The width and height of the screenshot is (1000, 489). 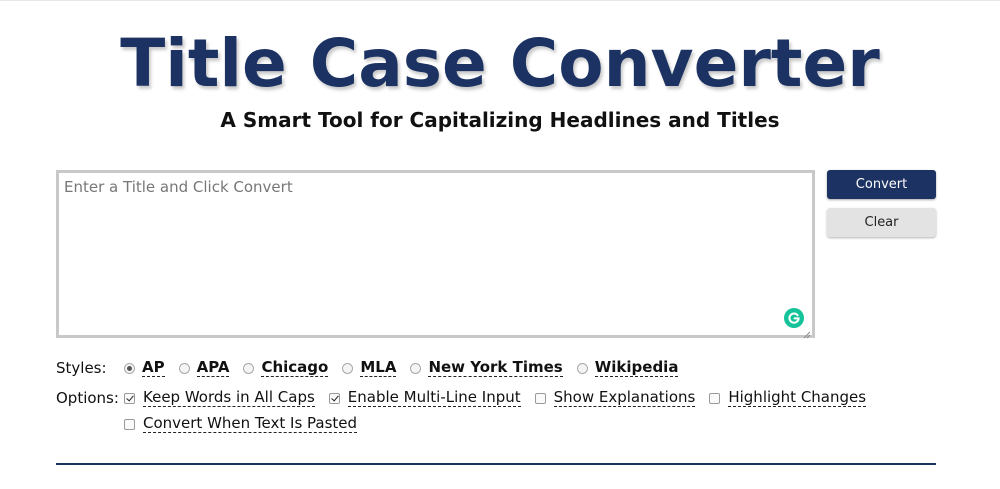 What do you see at coordinates (624, 398) in the screenshot?
I see `option-label-show-explanations: Show Explanations` at bounding box center [624, 398].